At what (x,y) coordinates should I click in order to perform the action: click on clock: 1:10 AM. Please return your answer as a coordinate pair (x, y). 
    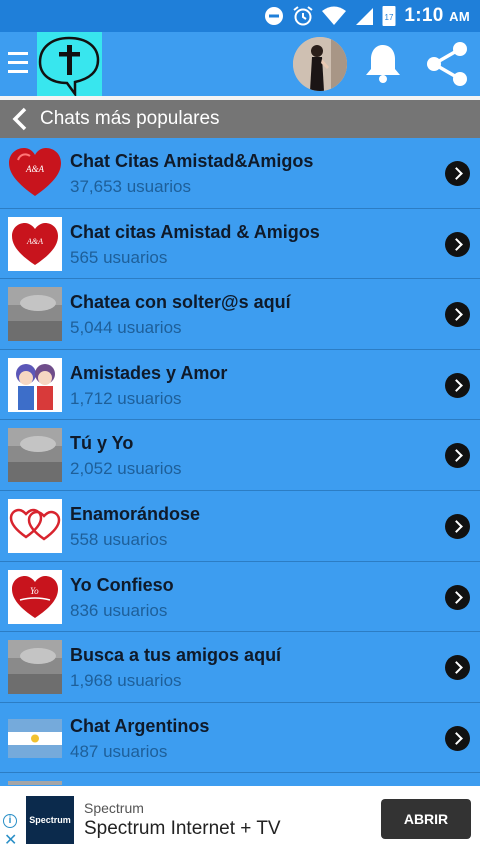
    Looking at the image, I should click on (437, 15).